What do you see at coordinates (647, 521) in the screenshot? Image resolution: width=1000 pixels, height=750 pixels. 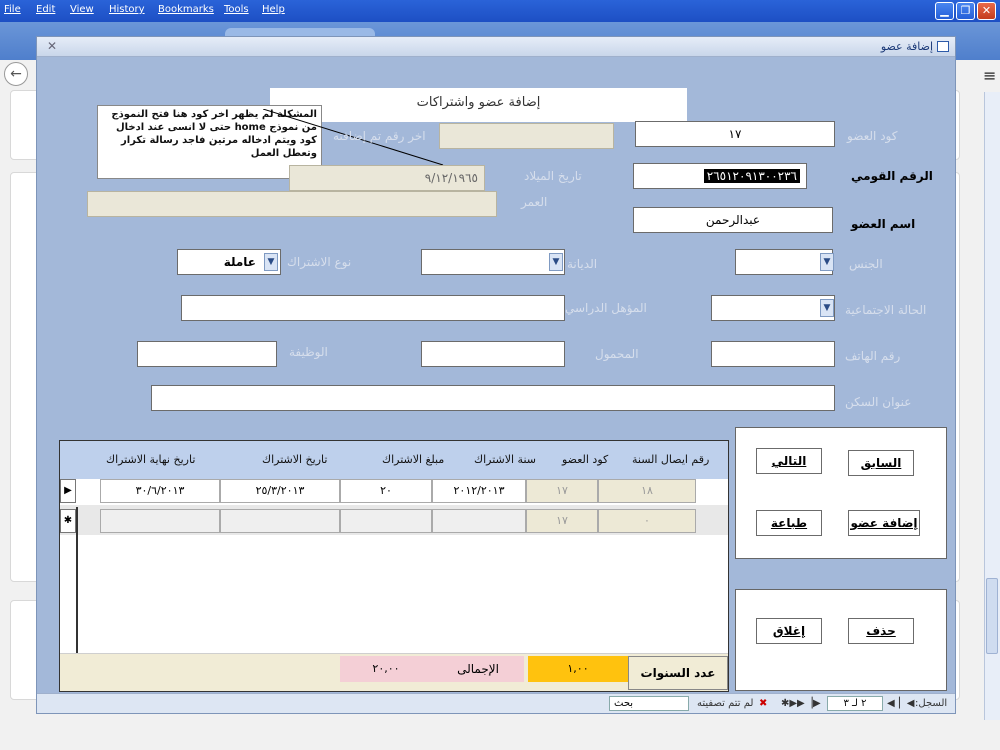 I see `cell-receipt: ٠` at bounding box center [647, 521].